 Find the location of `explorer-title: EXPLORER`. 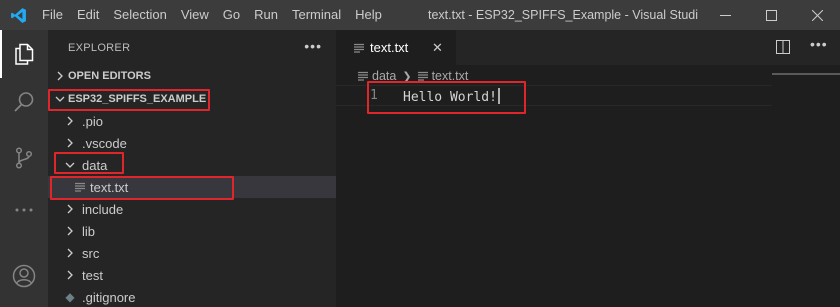

explorer-title: EXPLORER is located at coordinates (99, 47).